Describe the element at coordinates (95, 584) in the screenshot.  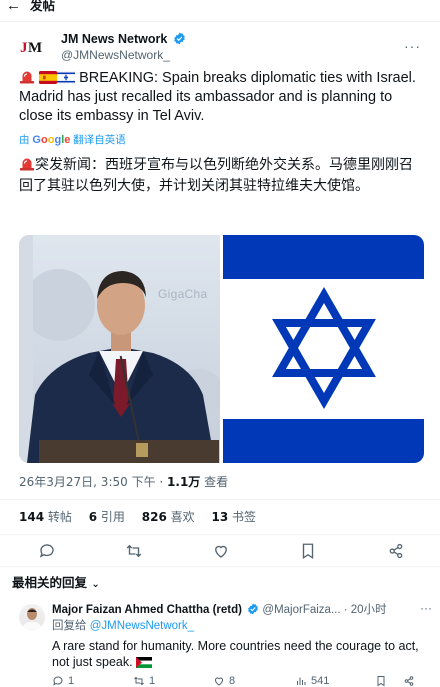
I see `chevron-down-icon: ⌄` at that location.